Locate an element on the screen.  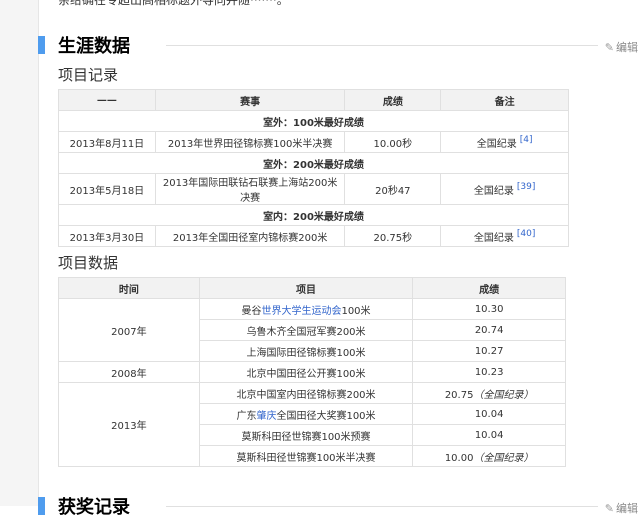
event-text: 乌鲁木齐全国冠军赛200米 is located at coordinates (306, 332).